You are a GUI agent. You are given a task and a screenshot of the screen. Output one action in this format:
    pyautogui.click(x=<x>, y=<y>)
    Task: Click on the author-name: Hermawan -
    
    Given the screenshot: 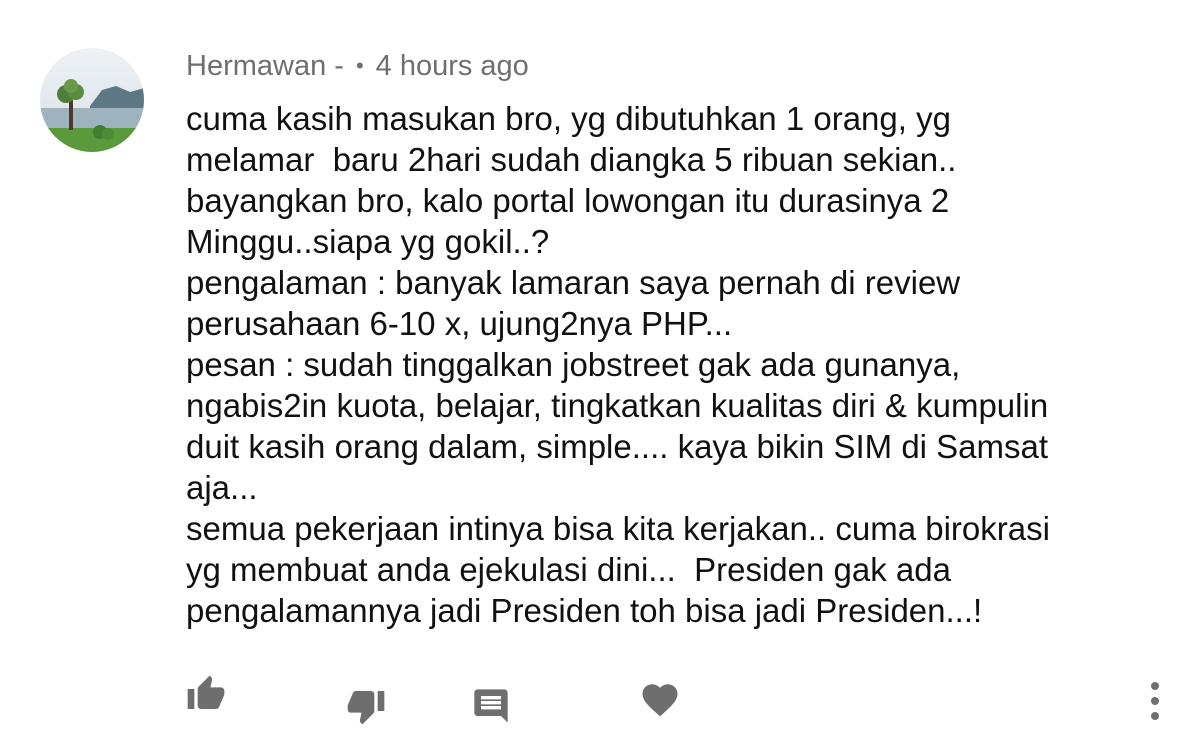 What is the action you would take?
    pyautogui.click(x=265, y=66)
    